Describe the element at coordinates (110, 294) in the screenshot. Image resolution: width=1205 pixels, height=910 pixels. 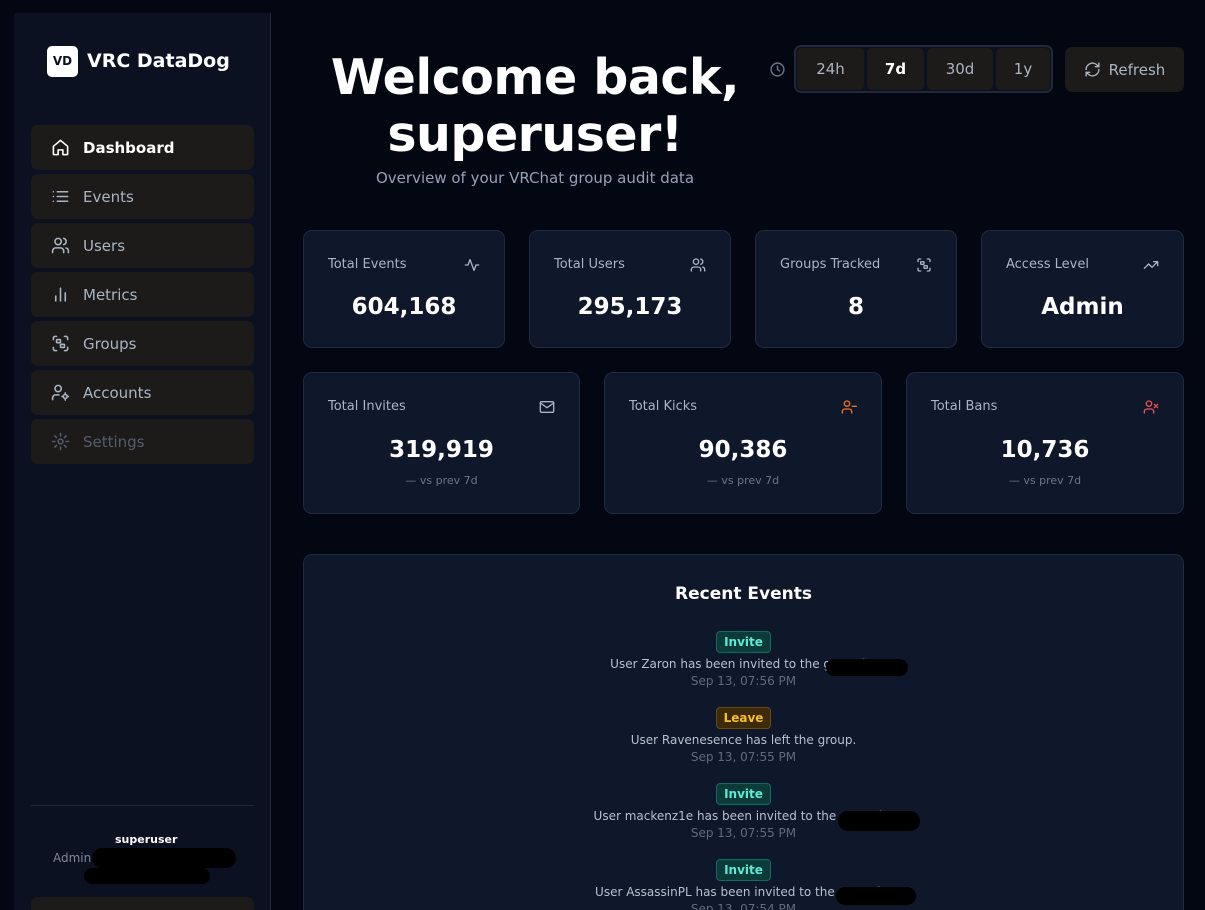
I see `sidebar-item-label: Metrics` at that location.